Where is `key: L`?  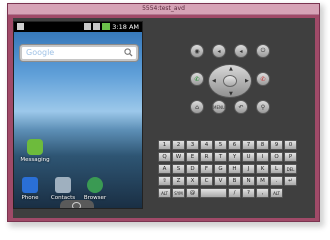 key: L is located at coordinates (276, 169).